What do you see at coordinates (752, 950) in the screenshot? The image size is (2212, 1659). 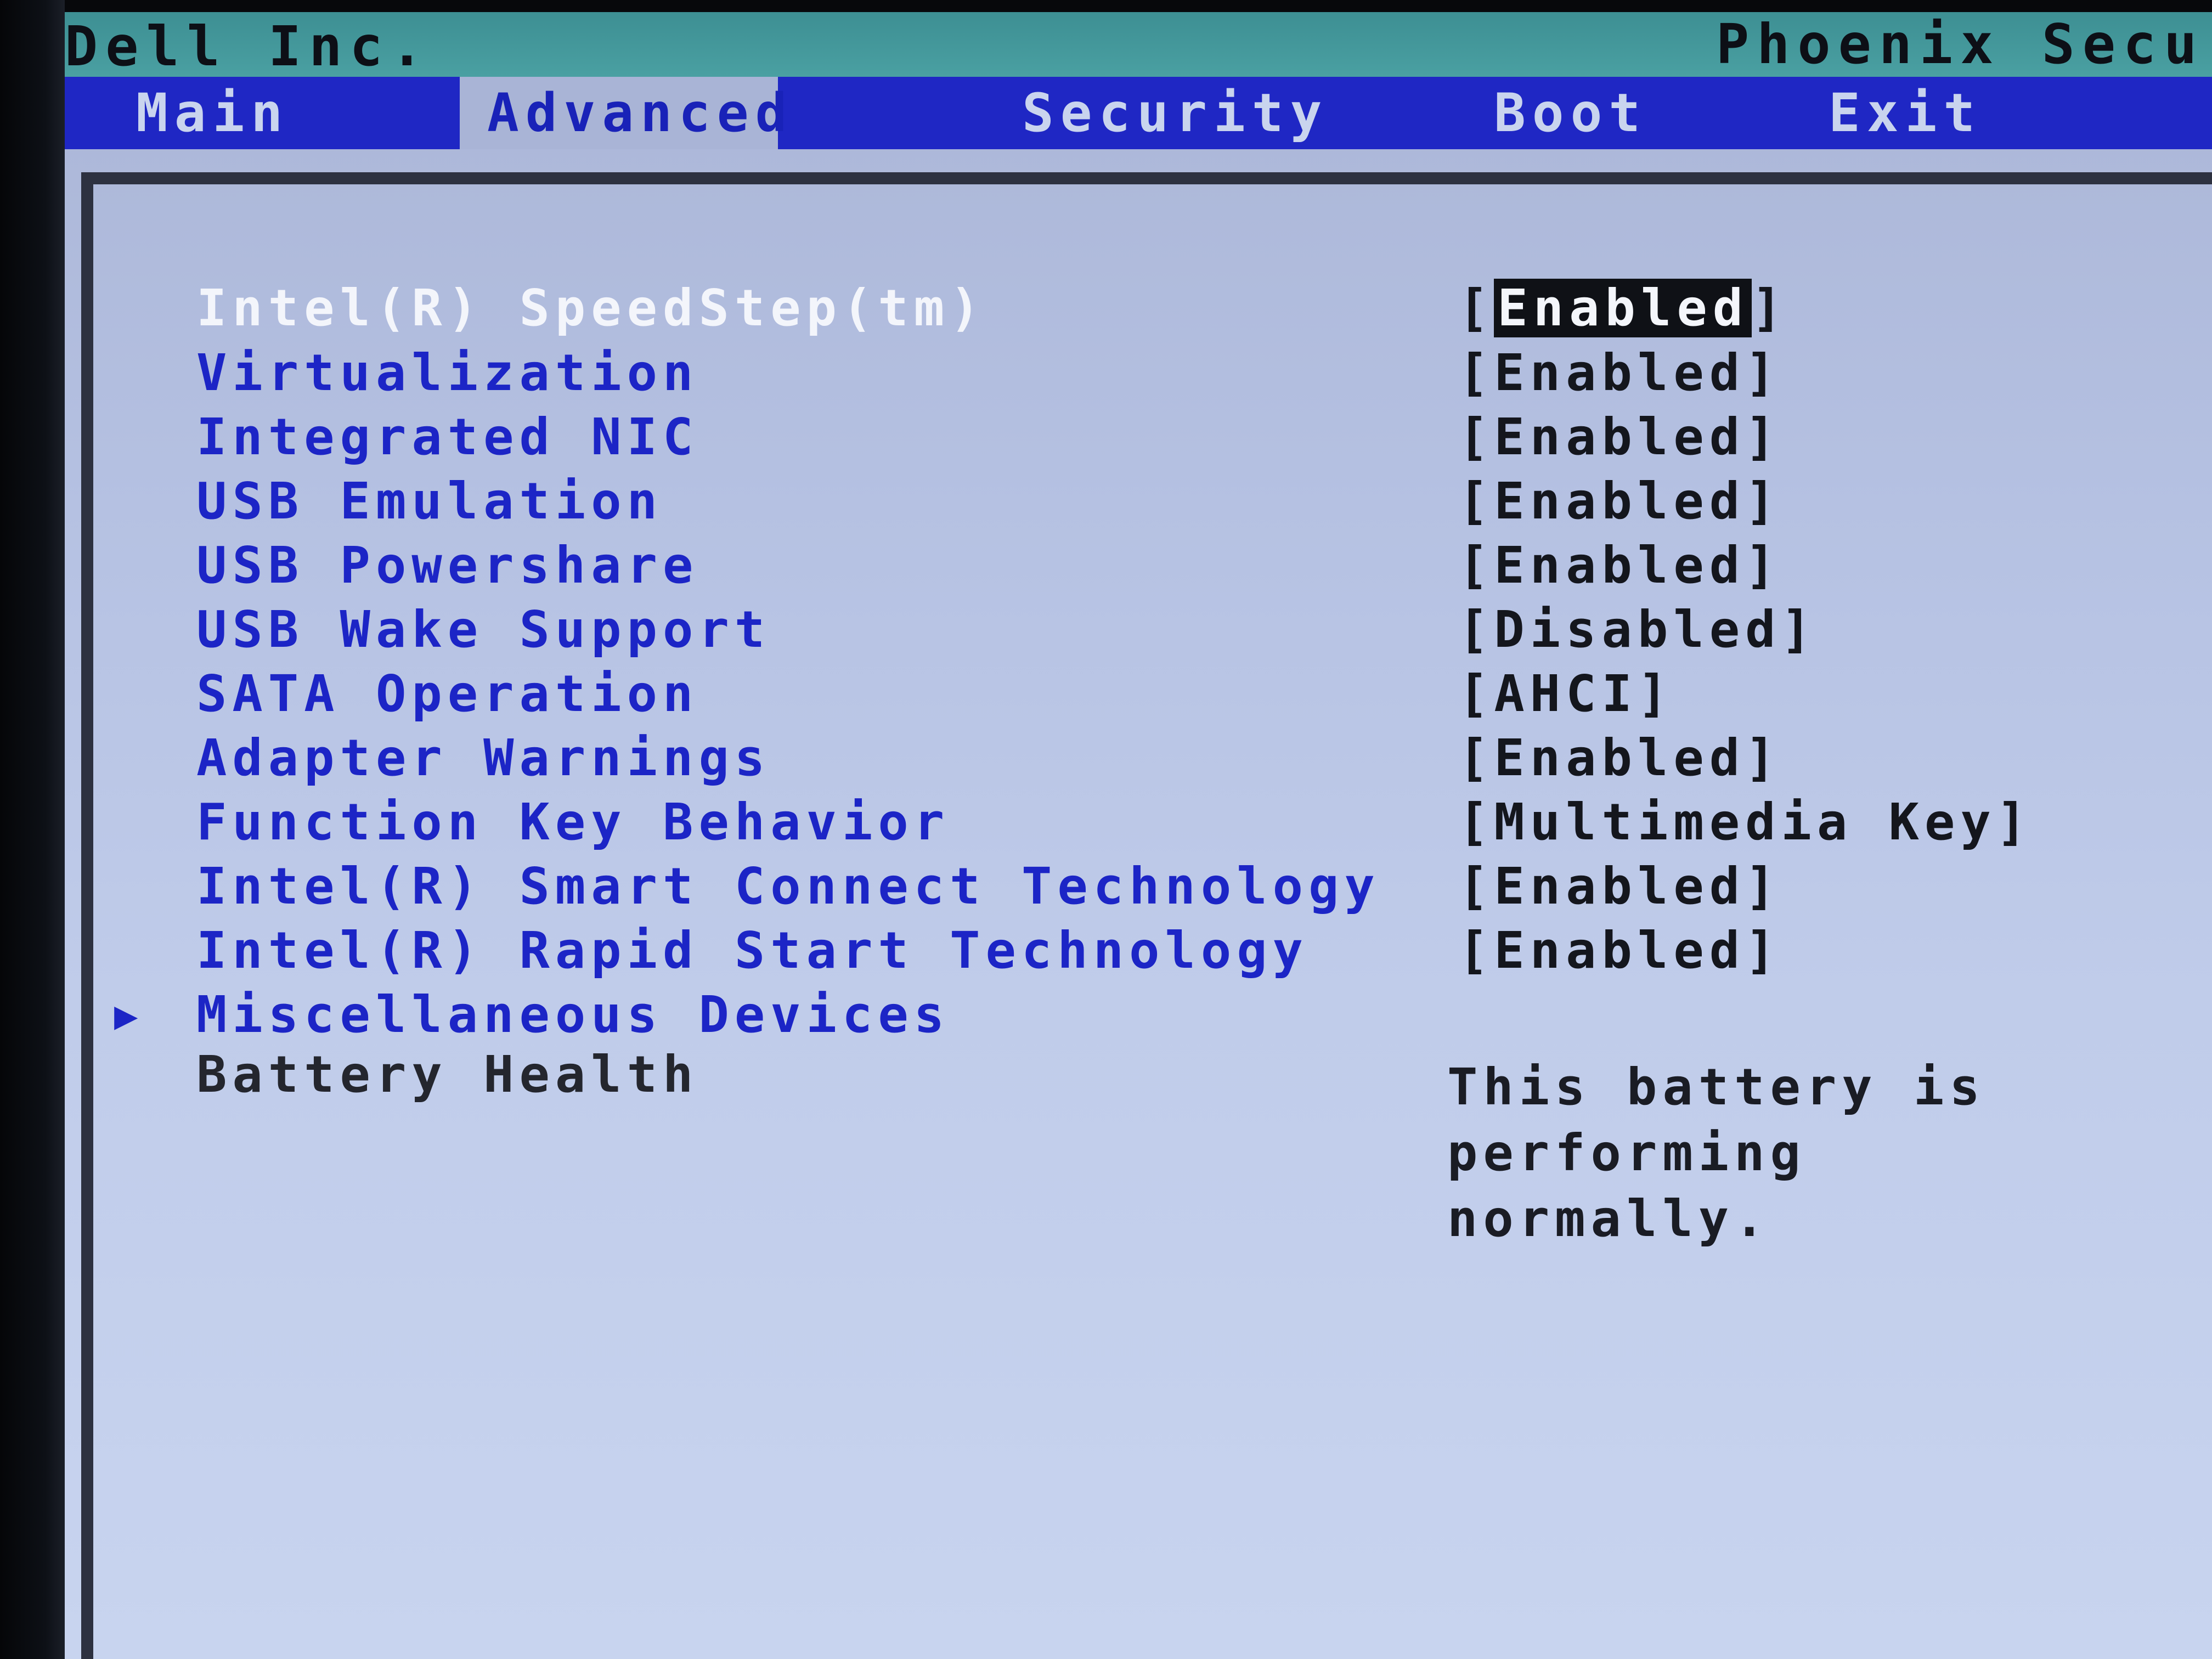 I see `setting-label: Intel(R) Rapid Start Technology` at bounding box center [752, 950].